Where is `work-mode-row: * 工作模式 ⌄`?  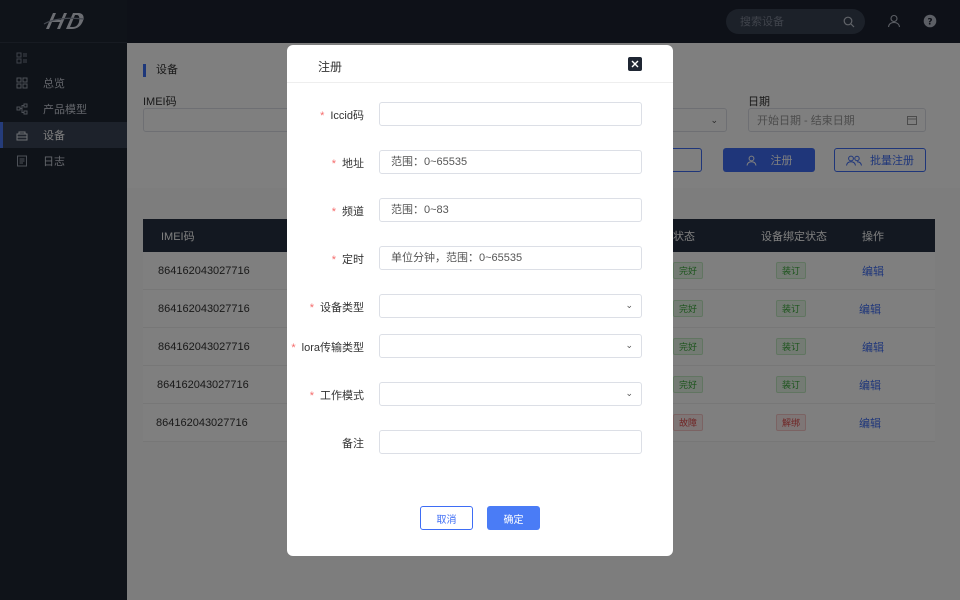 work-mode-row: * 工作模式 ⌄ is located at coordinates (480, 394).